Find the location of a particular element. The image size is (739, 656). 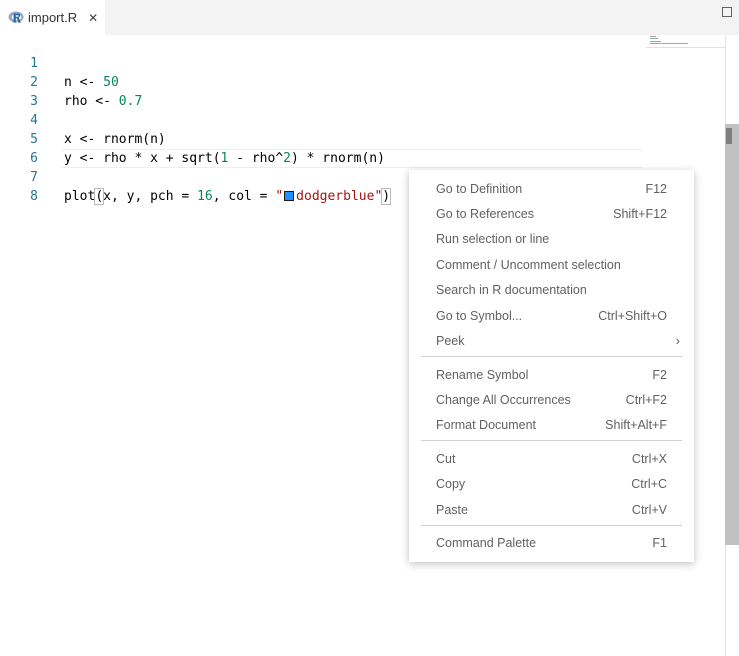

minimap is located at coordinates (685, 43).